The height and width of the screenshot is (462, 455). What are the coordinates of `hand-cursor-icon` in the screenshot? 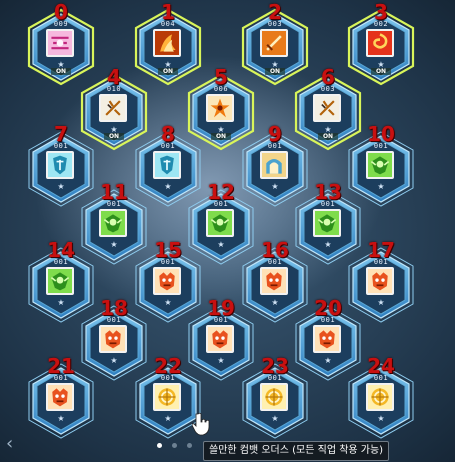 It's located at (201, 424).